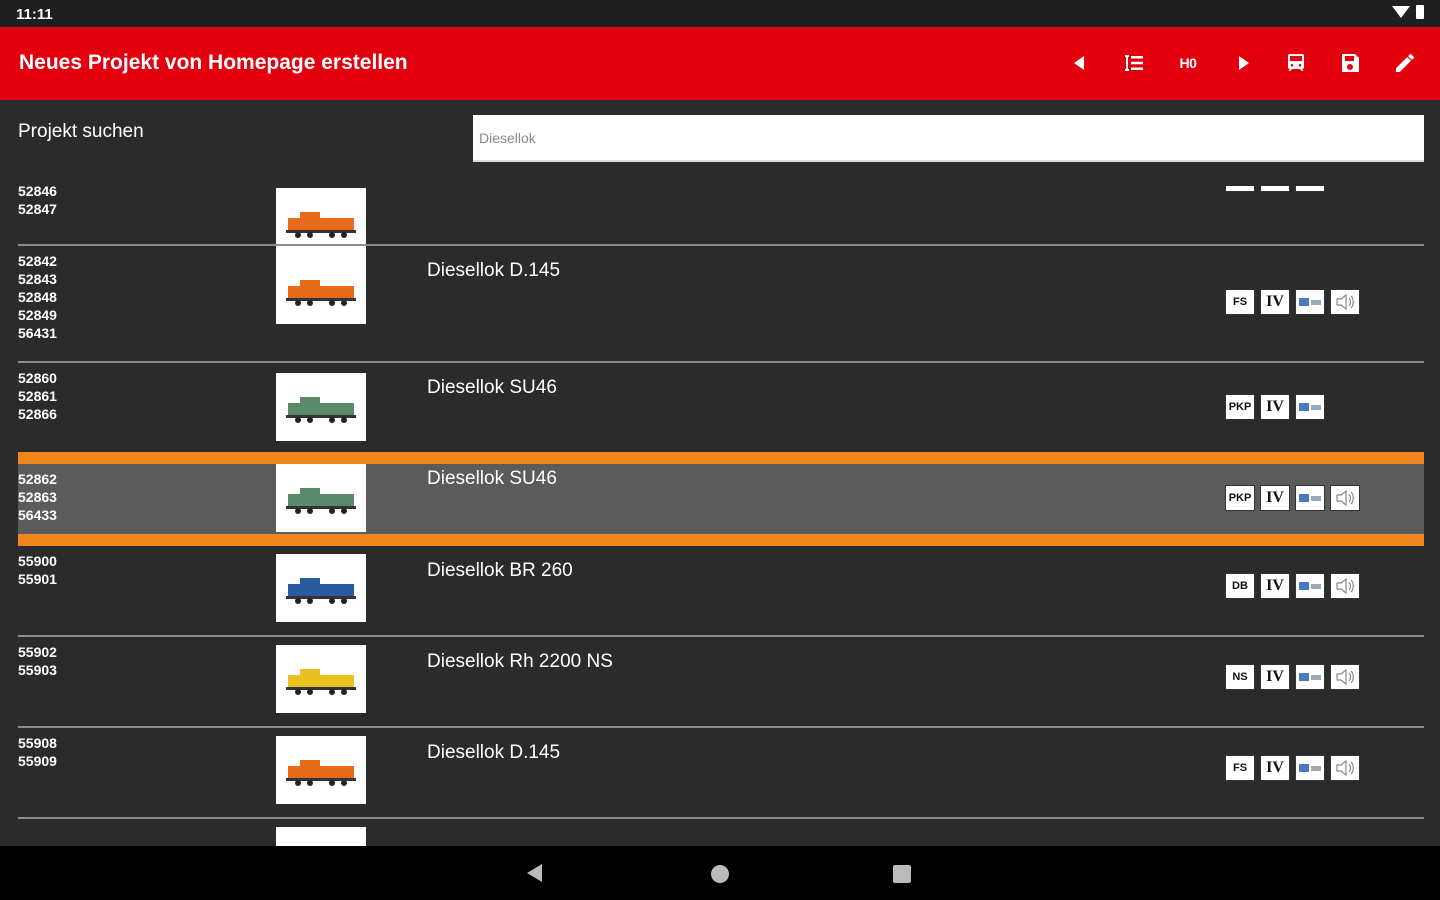 The width and height of the screenshot is (1440, 900). Describe the element at coordinates (37, 279) in the screenshot. I see `article-number: 52843` at that location.